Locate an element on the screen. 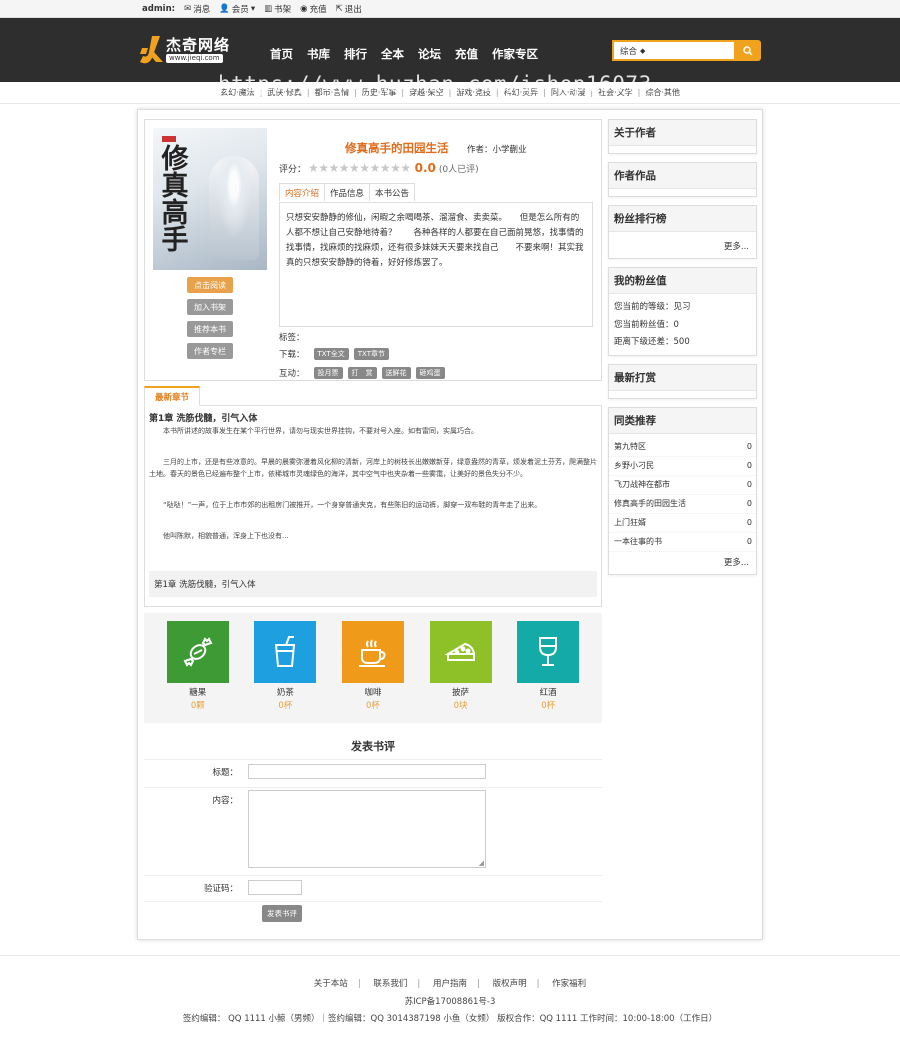 Image resolution: width=900 pixels, height=1041 pixels. footer-link-guide: 用户指南 is located at coordinates (450, 984).